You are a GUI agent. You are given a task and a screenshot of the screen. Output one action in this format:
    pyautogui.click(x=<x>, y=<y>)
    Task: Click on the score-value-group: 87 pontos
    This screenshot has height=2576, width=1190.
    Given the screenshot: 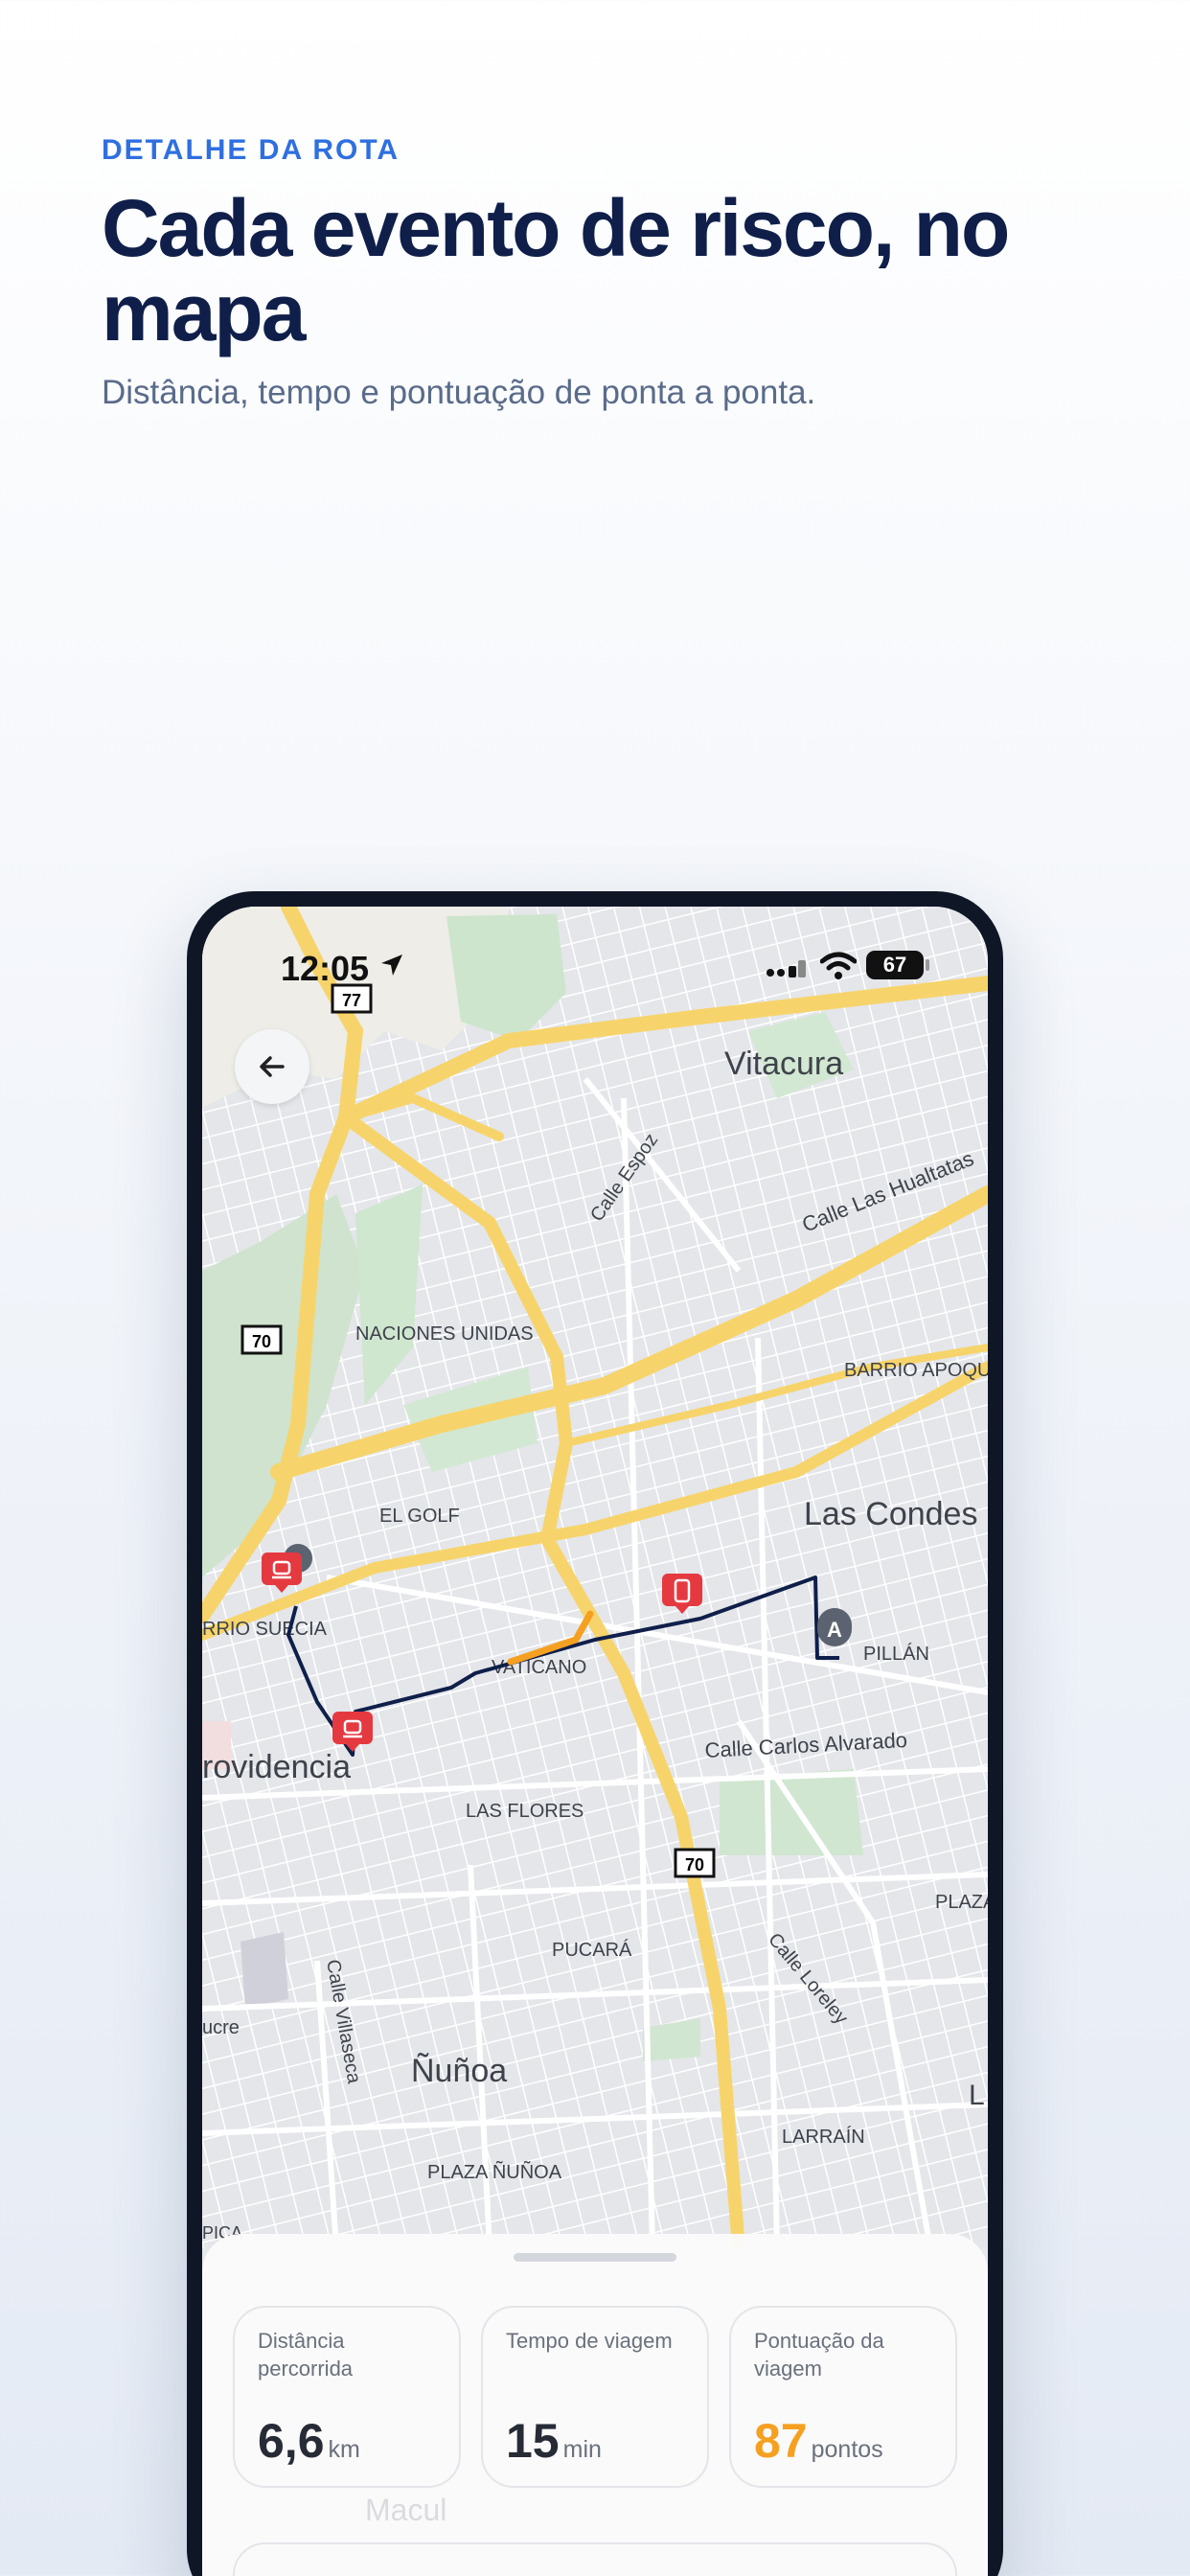 What is the action you would take?
    pyautogui.click(x=819, y=2441)
    